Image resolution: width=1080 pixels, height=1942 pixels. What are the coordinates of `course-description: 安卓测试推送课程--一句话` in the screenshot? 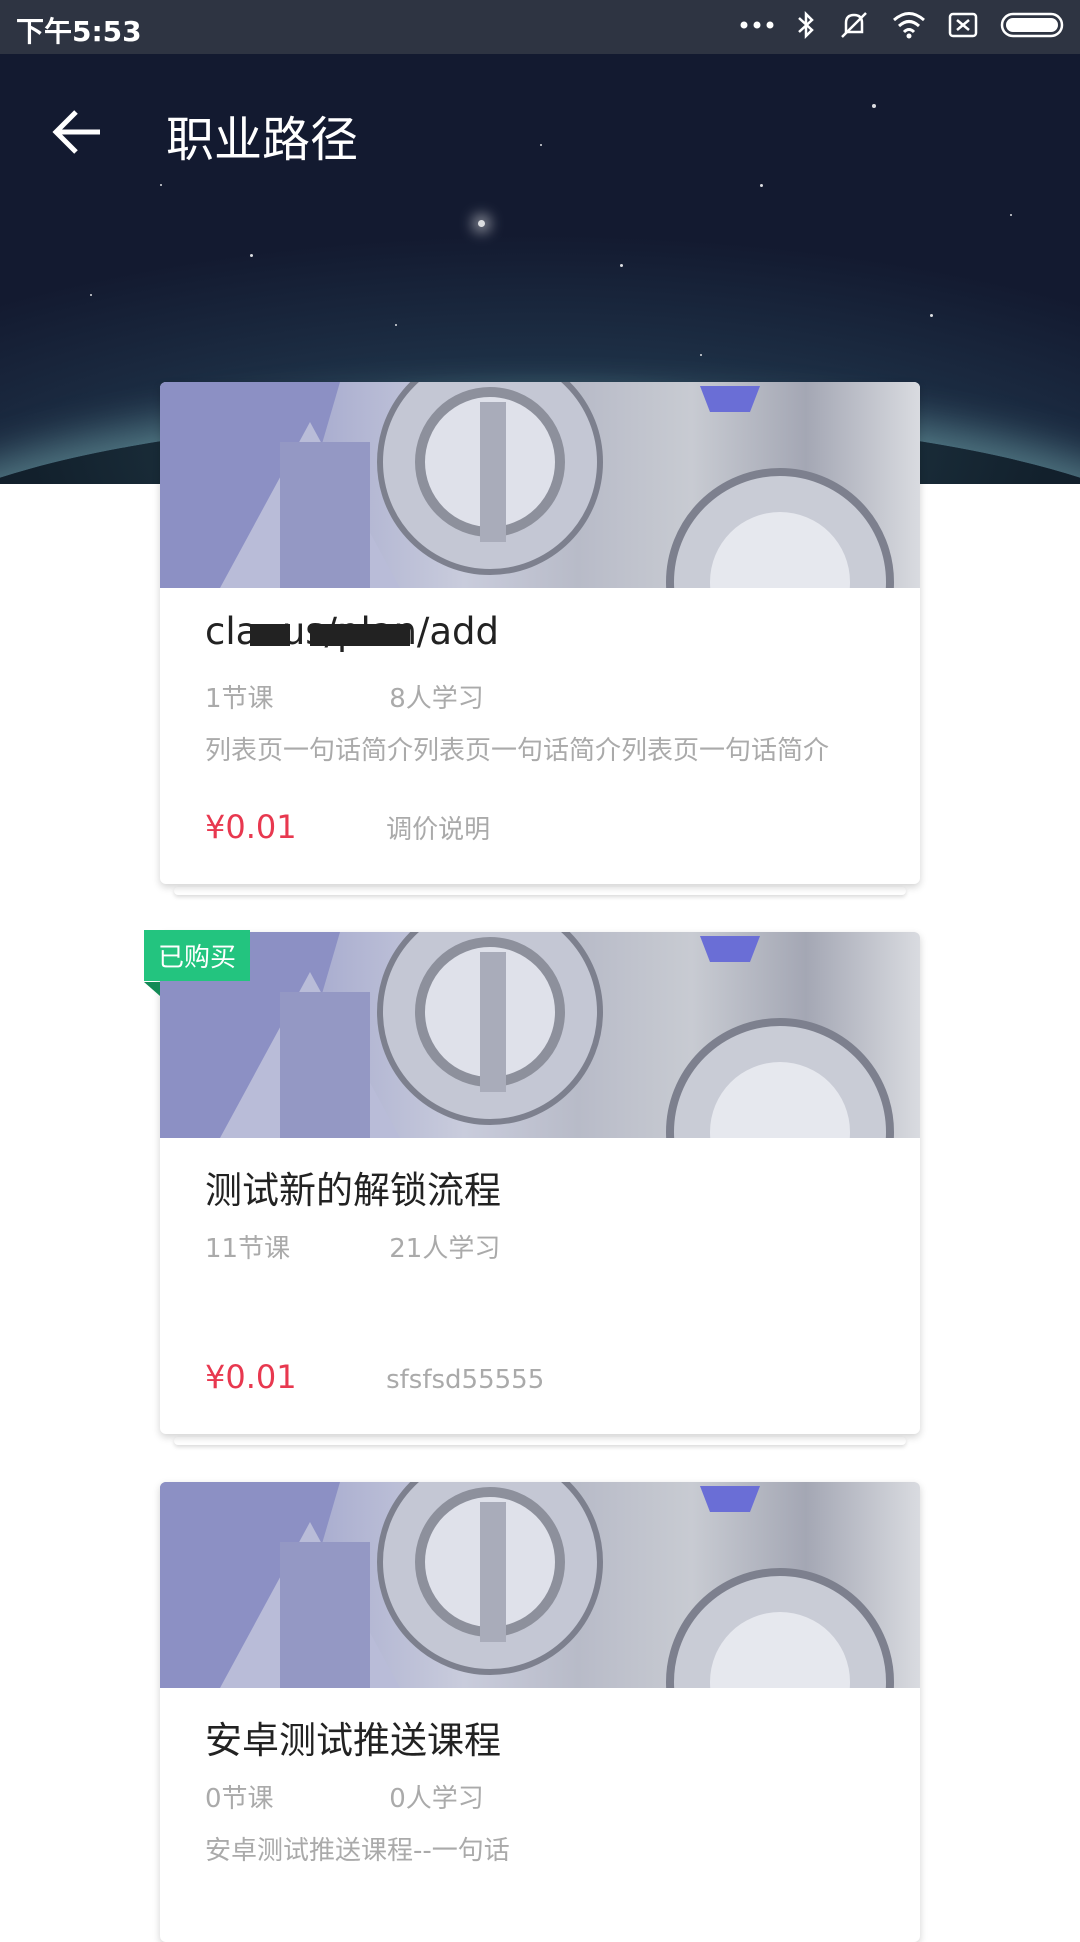 It's located at (357, 1850).